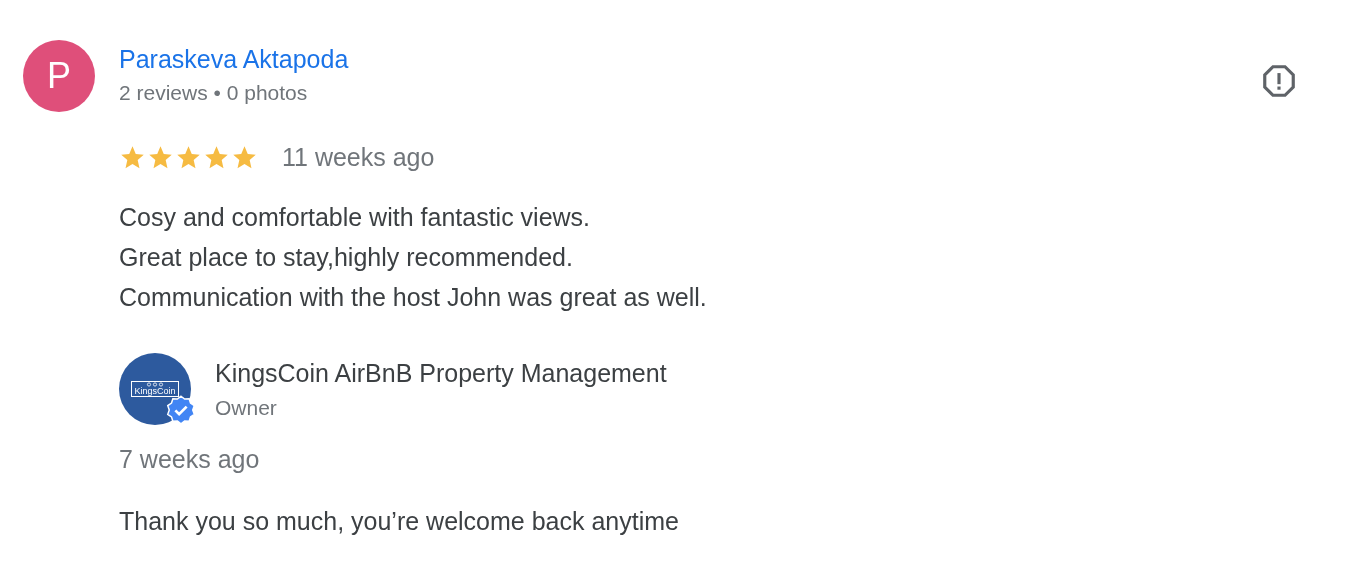  Describe the element at coordinates (441, 373) in the screenshot. I see `owner-name: KingsCoin AirBnB Property Management` at that location.